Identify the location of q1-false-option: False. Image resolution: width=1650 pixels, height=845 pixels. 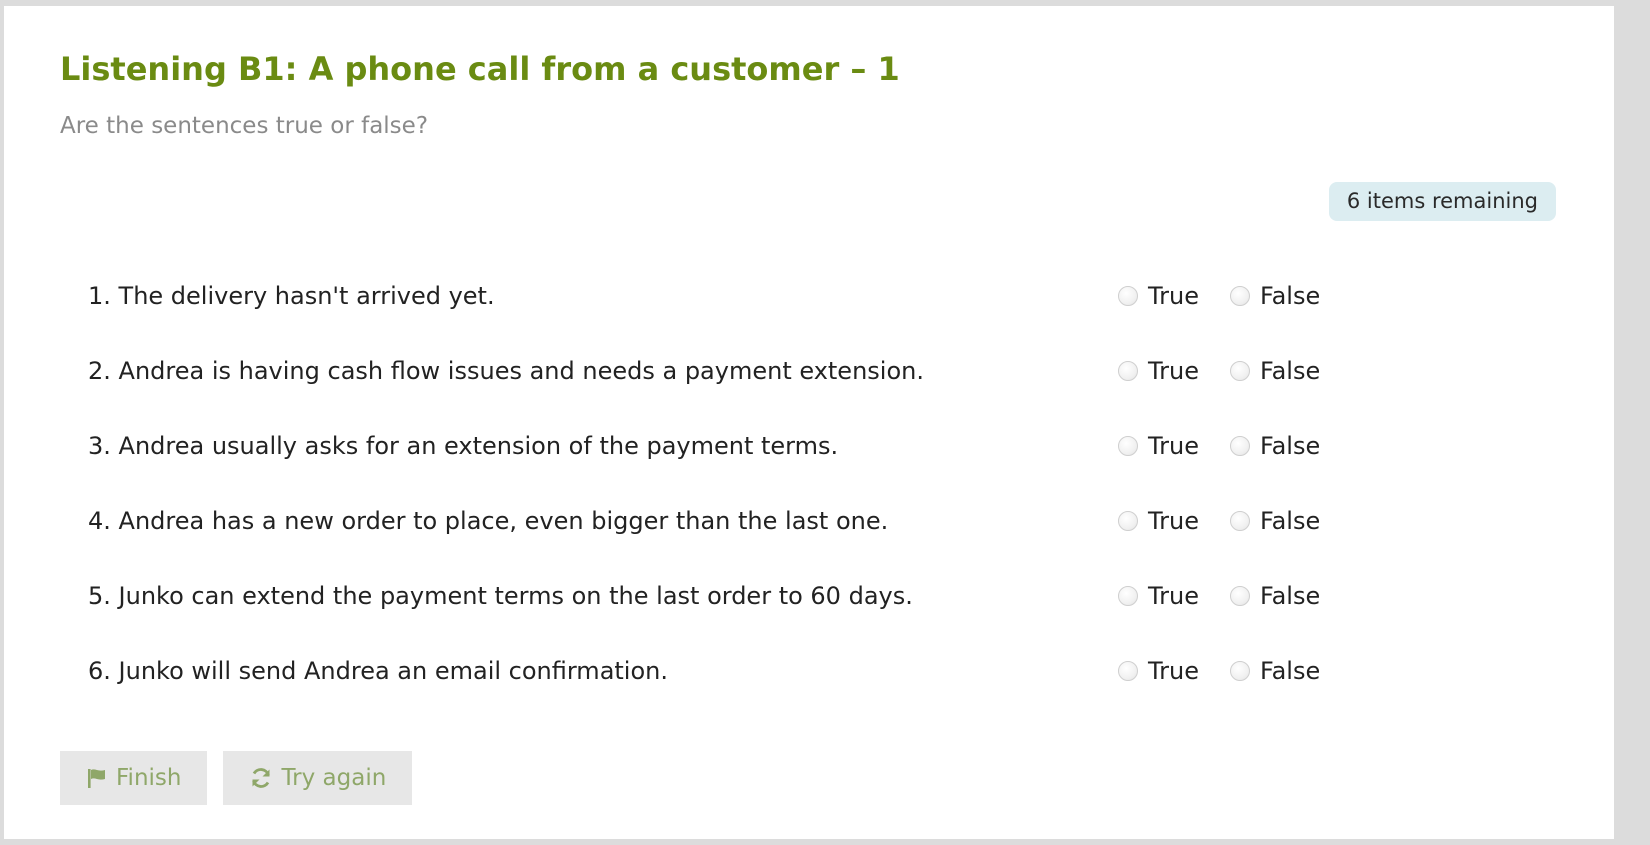
(1275, 296).